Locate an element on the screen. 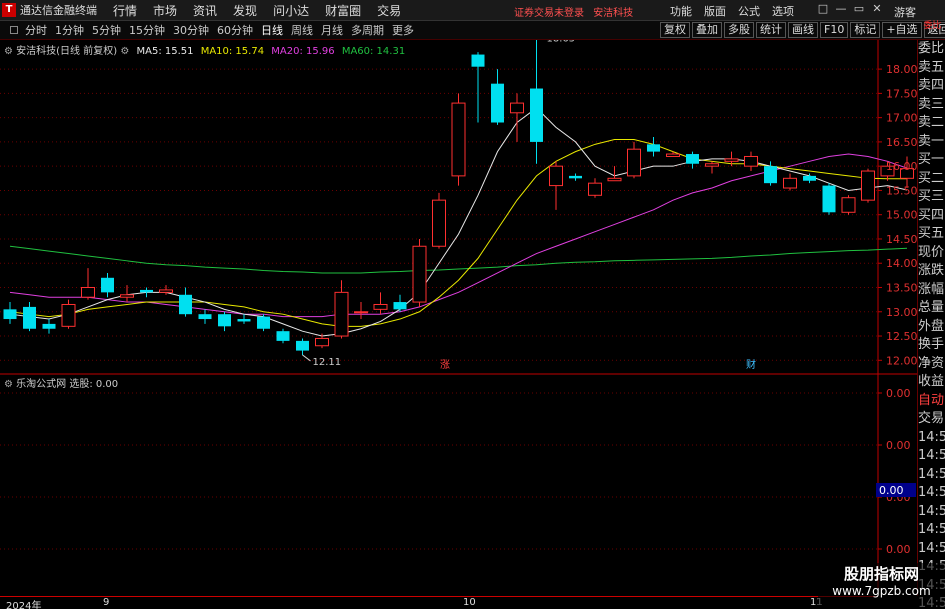 This screenshot has width=945, height=609. period-daily: 日线 is located at coordinates (272, 30).